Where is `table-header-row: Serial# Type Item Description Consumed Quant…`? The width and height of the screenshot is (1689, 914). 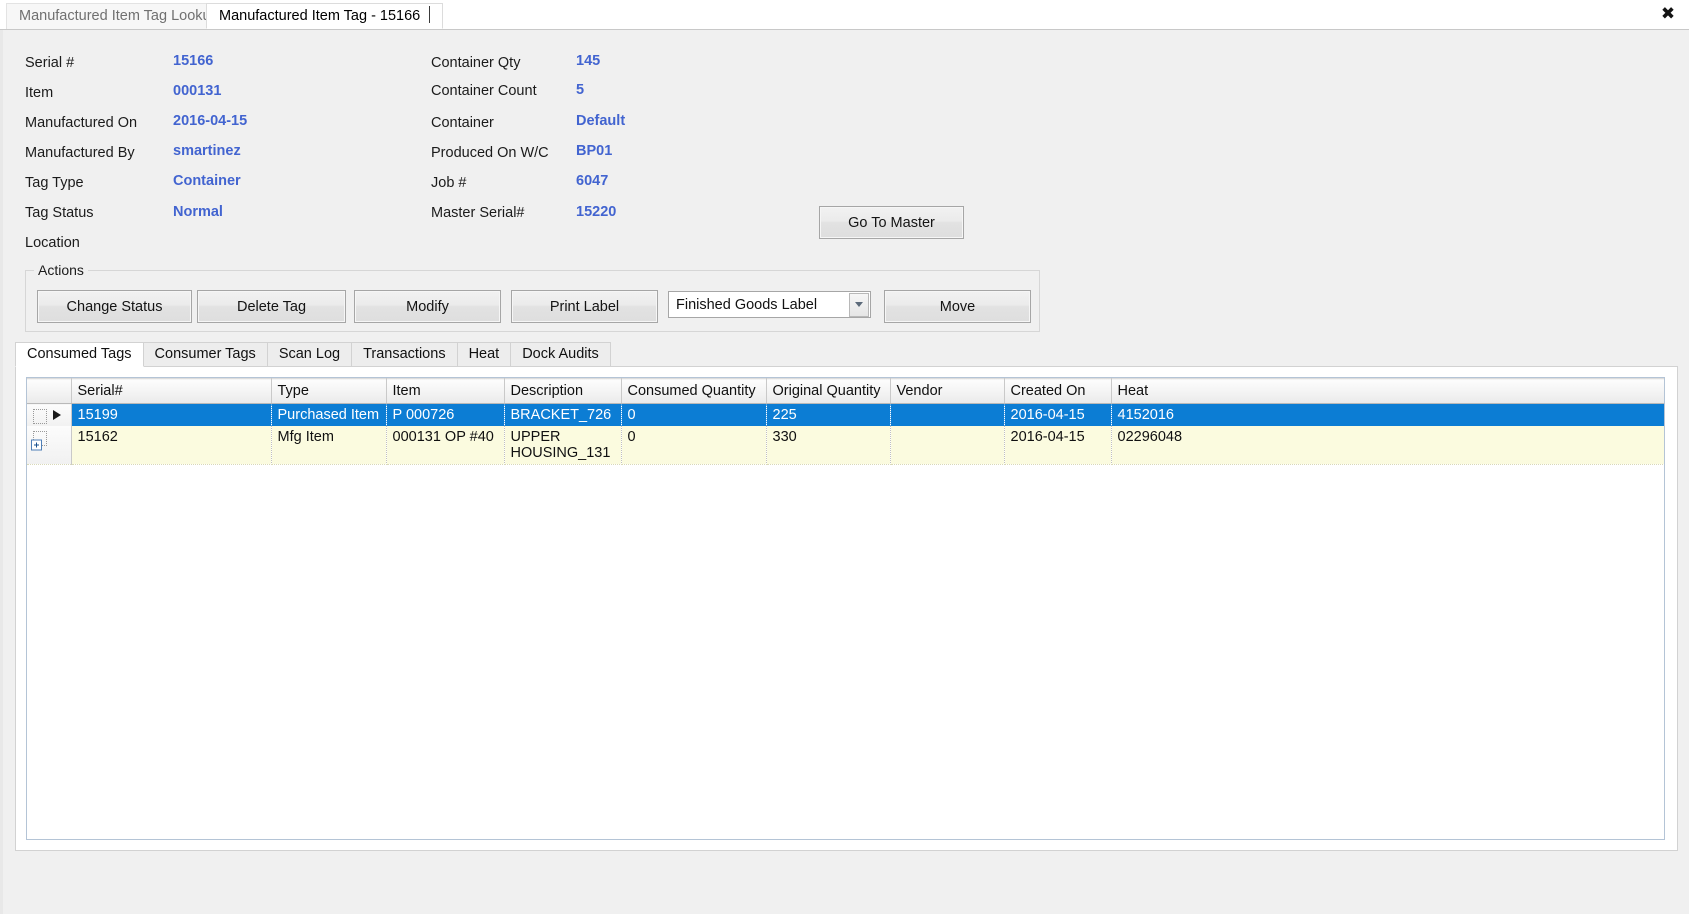
table-header-row: Serial# Type Item Description Consumed Quant… is located at coordinates (845, 391).